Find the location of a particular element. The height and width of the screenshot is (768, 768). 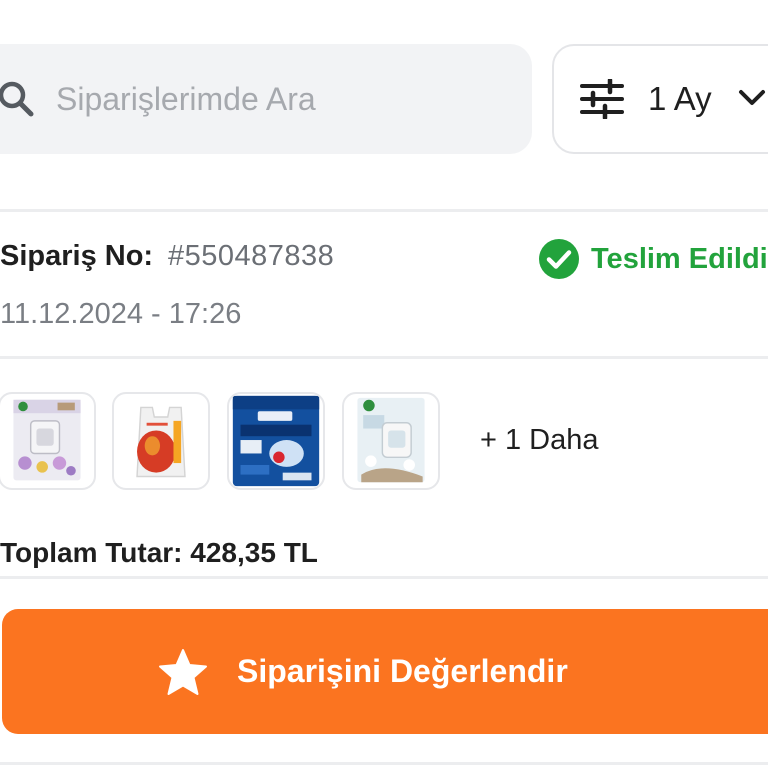

sliders-icon is located at coordinates (602, 99).